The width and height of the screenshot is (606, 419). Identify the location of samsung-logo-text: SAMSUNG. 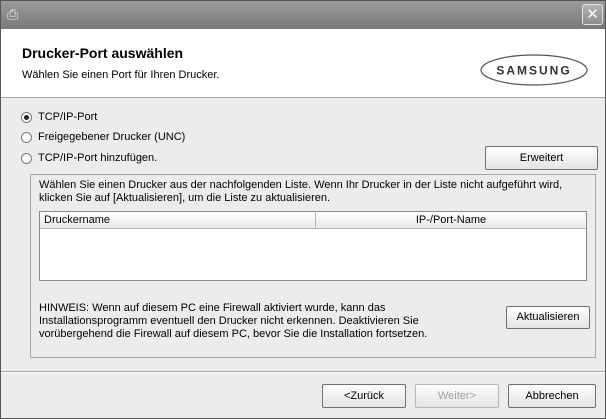
(533, 71).